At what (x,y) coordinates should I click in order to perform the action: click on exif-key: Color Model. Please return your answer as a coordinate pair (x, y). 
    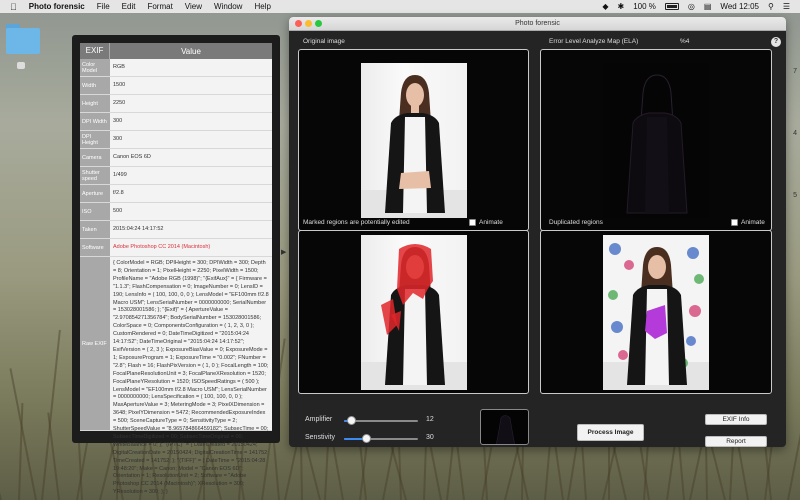
    Looking at the image, I should click on (95, 67).